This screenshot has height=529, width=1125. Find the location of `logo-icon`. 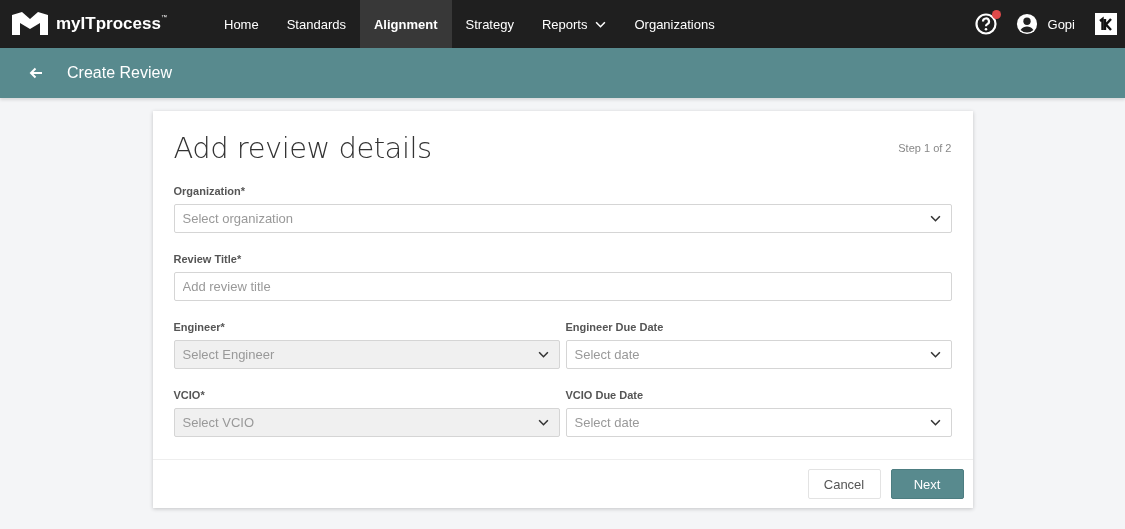

logo-icon is located at coordinates (30, 24).